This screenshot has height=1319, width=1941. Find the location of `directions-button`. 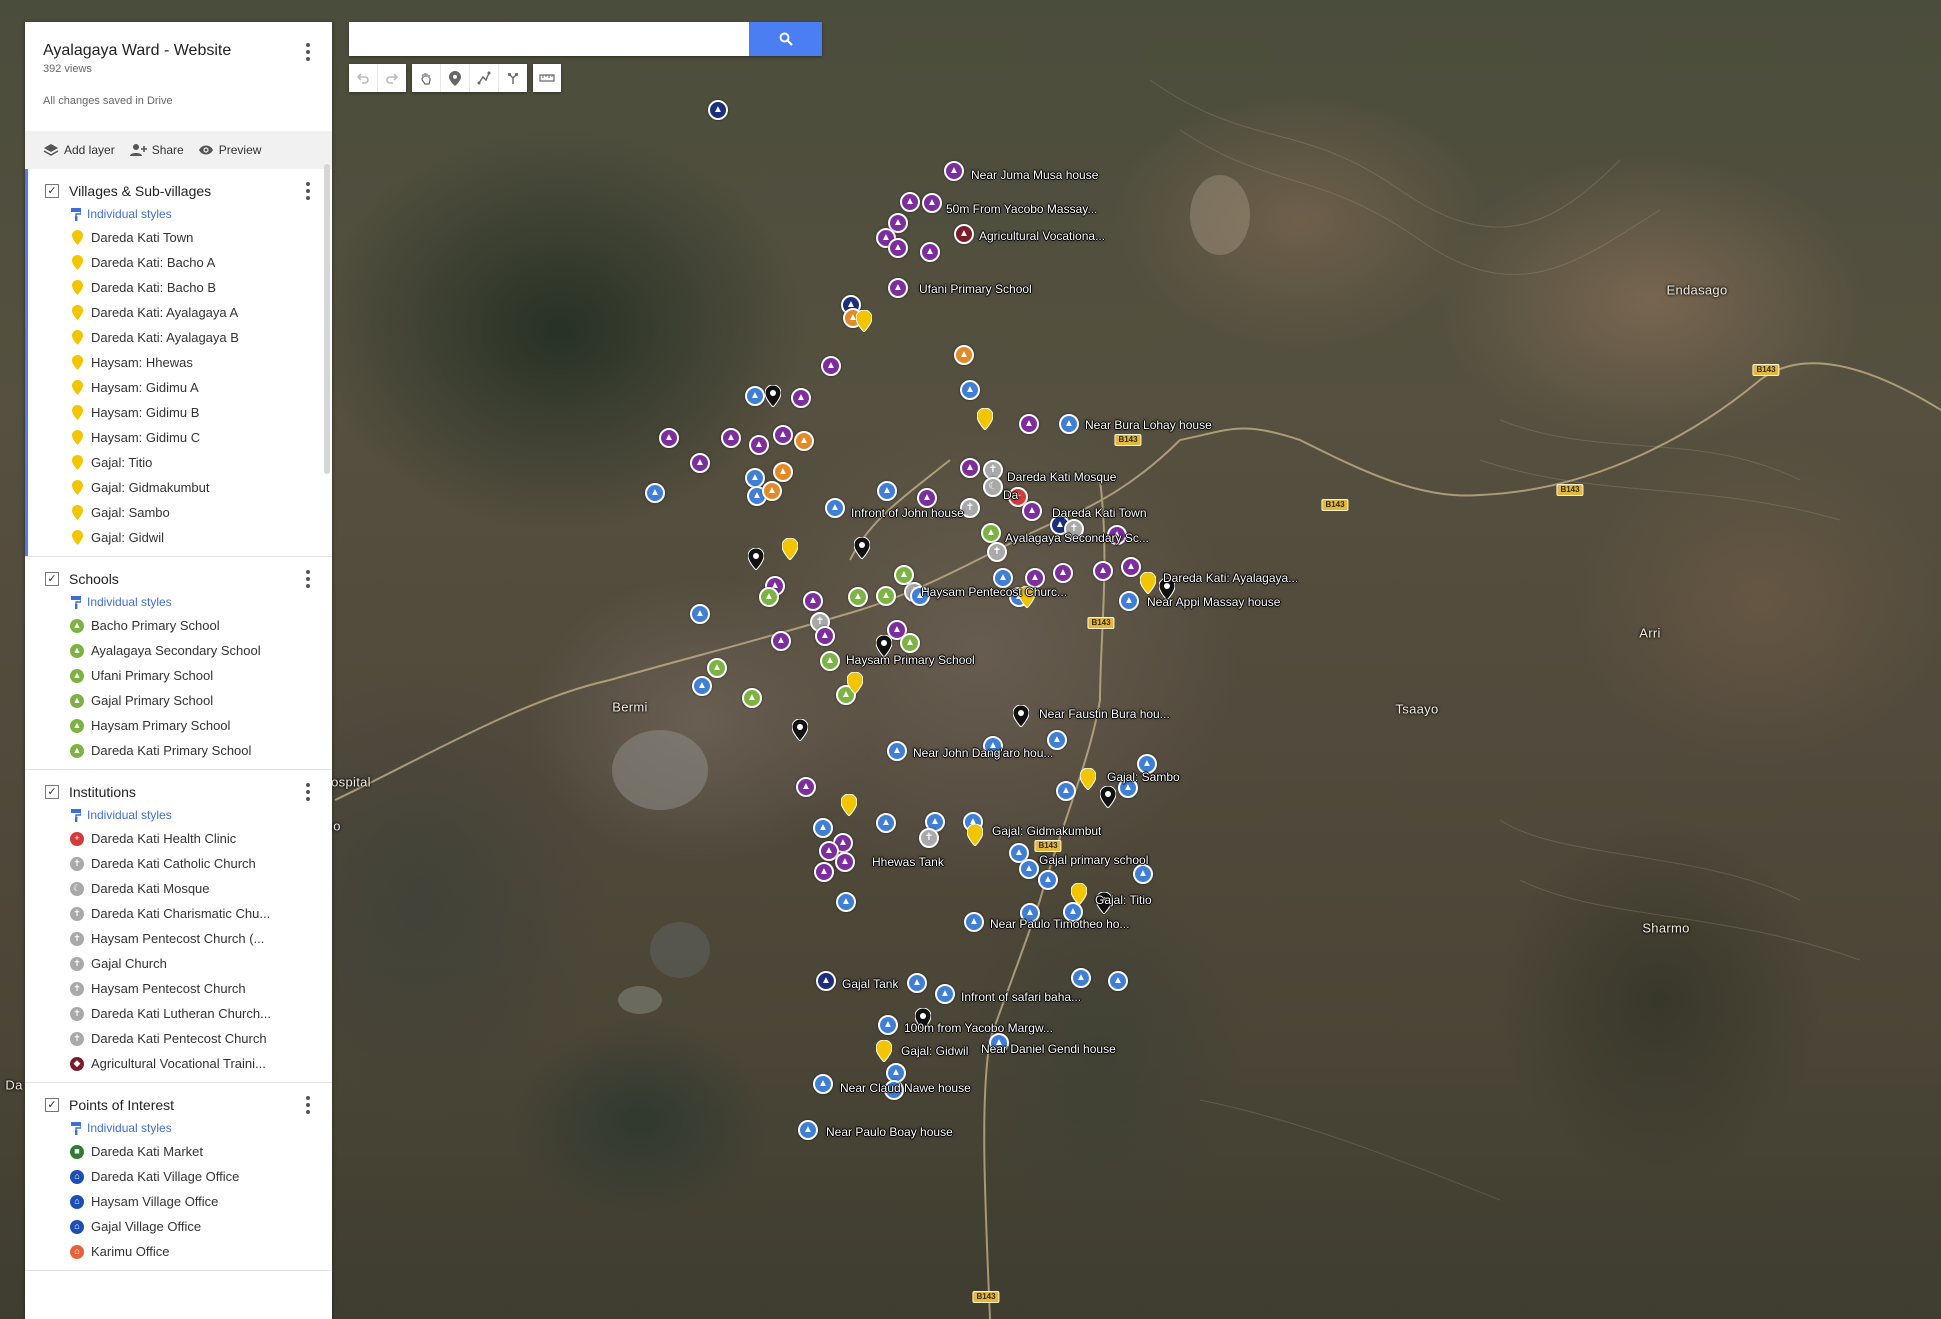

directions-button is located at coordinates (513, 78).